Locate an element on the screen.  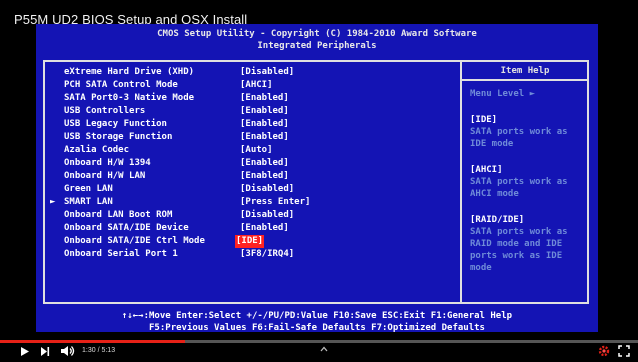
setting-label: Azalia Codec is located at coordinates (97, 150).